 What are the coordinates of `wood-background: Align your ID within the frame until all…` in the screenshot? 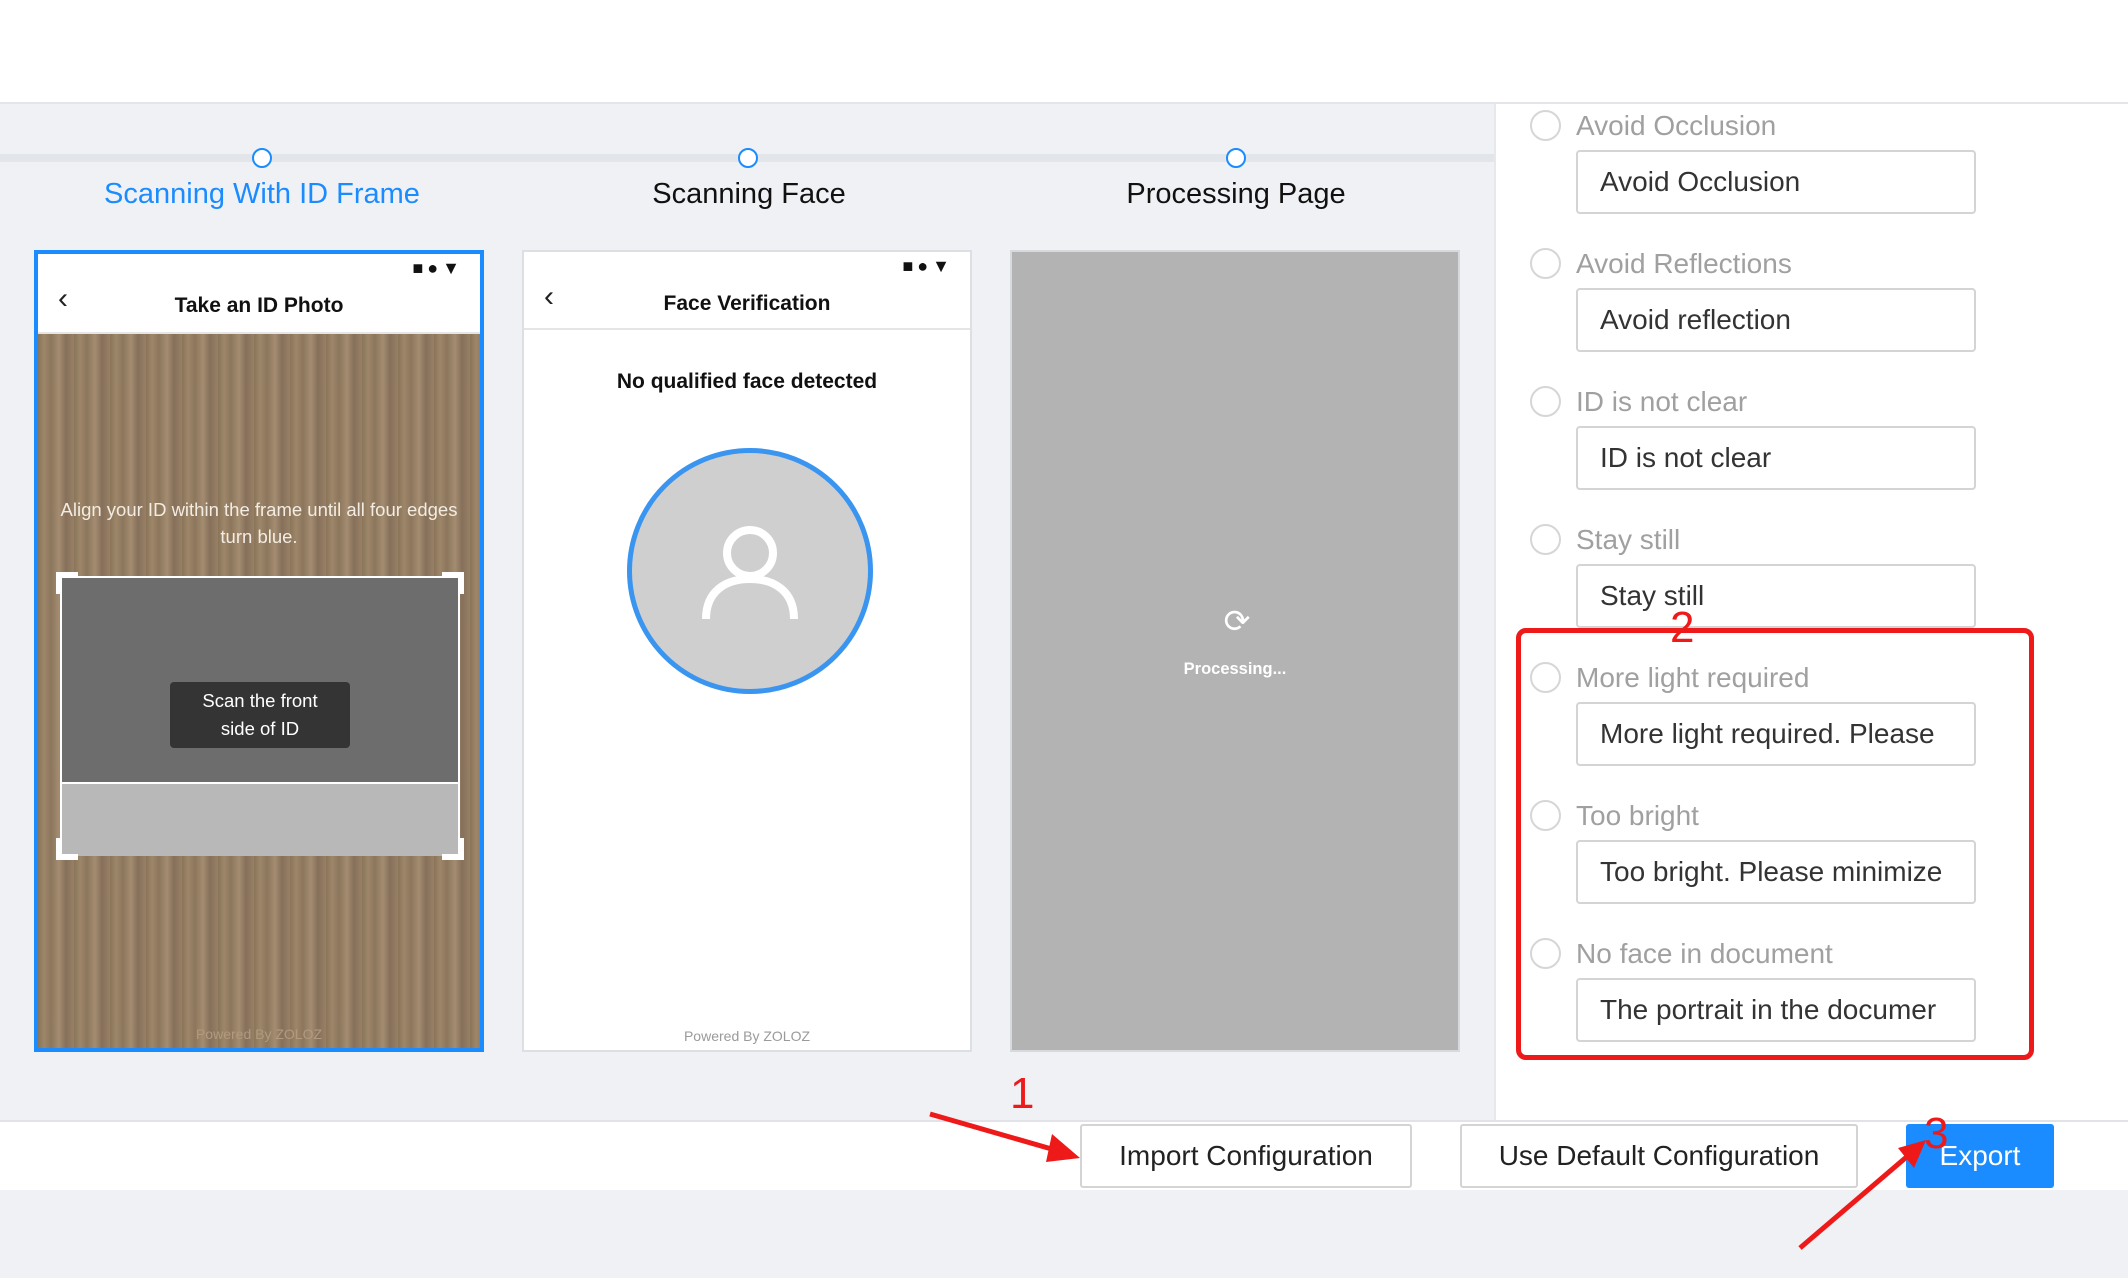 It's located at (259, 691).